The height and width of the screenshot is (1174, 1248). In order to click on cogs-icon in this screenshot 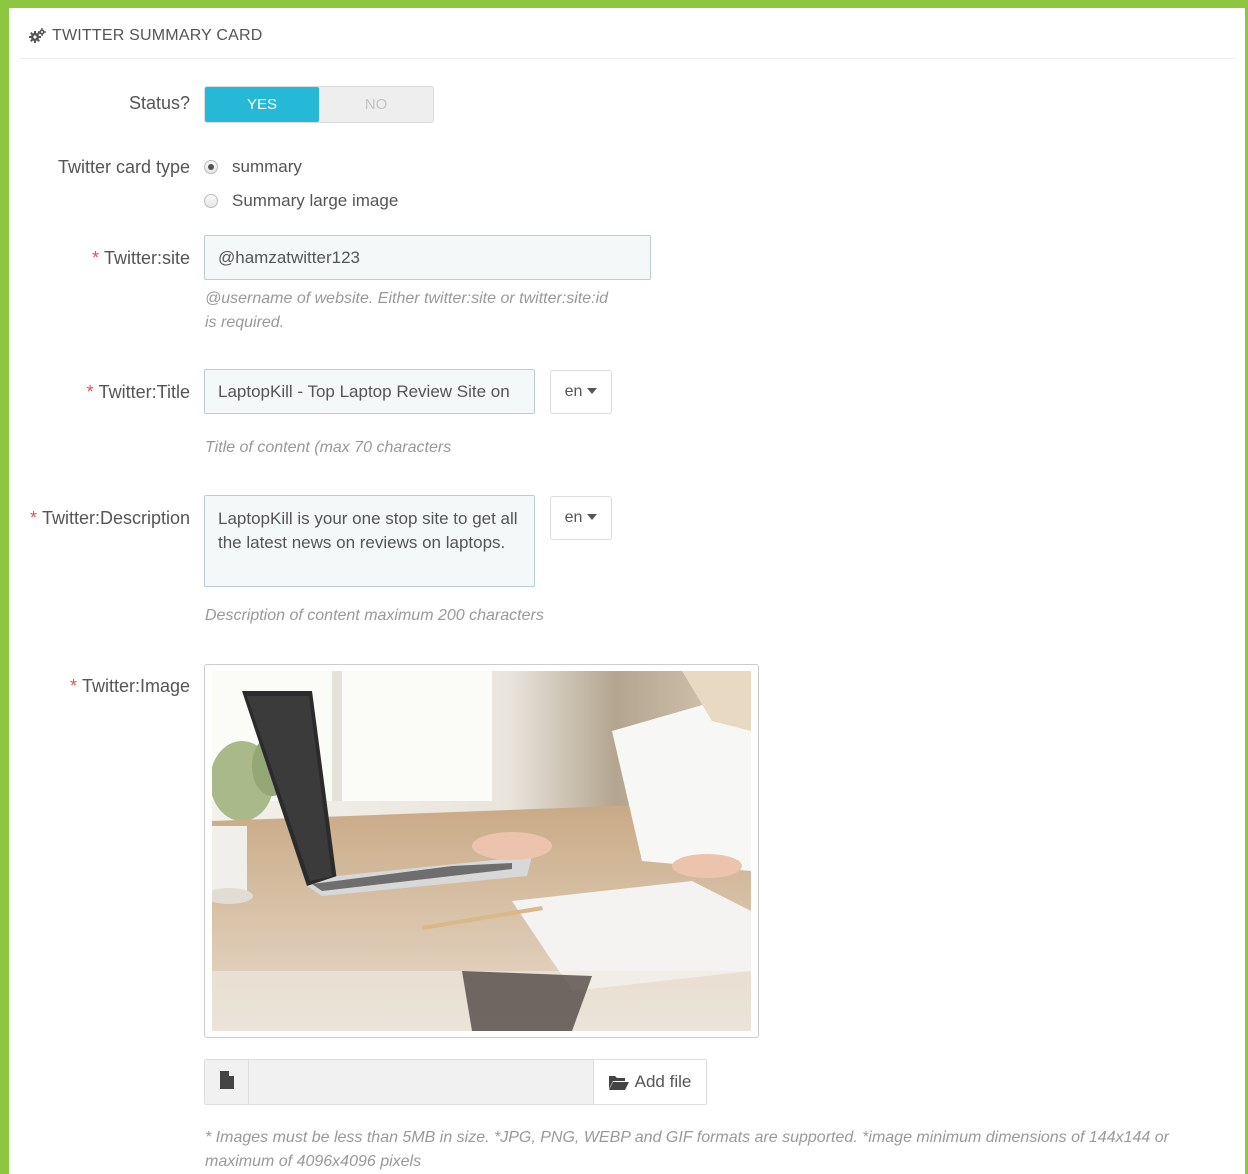, I will do `click(37, 36)`.